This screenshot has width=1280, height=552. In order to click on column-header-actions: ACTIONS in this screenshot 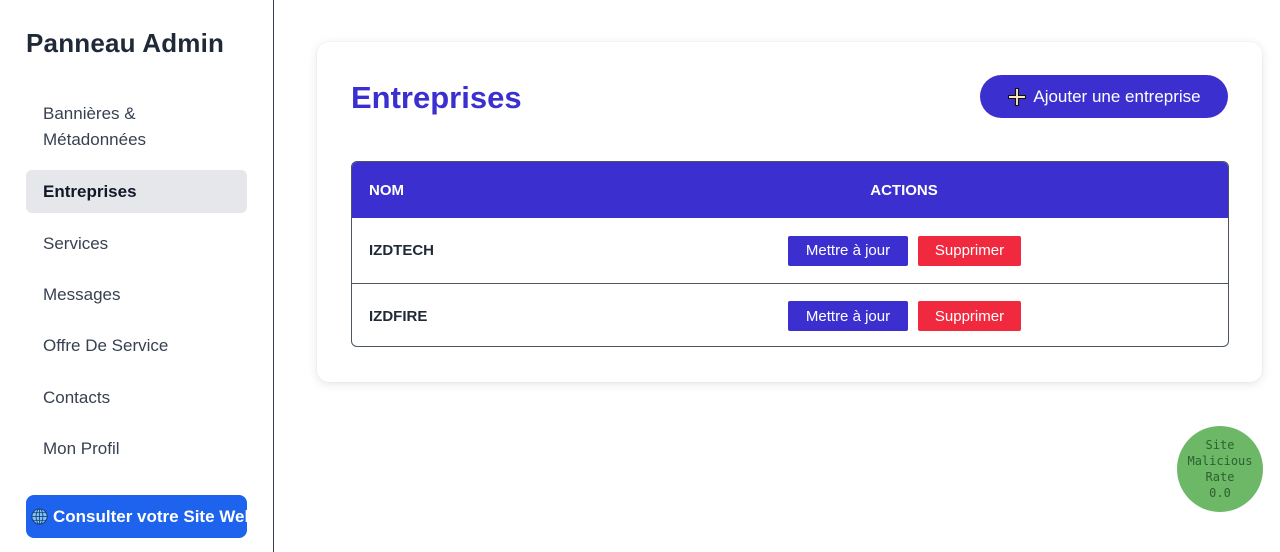, I will do `click(904, 190)`.